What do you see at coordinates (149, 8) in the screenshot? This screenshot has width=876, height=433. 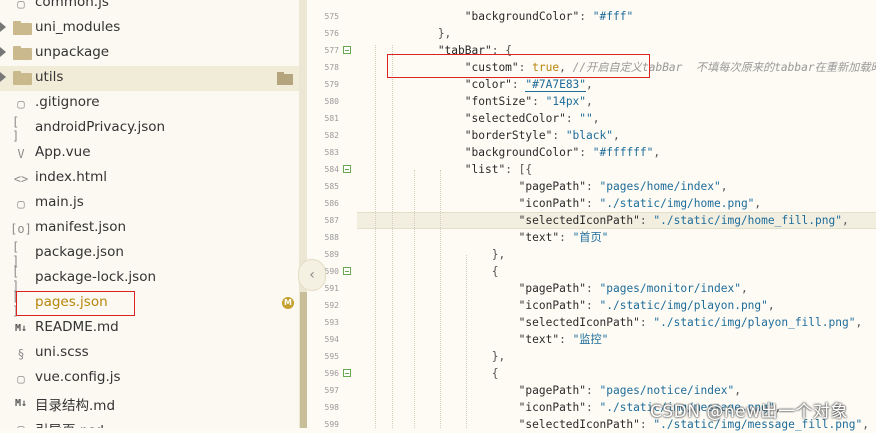 I see `sidebar-file-item: ▢ common.js` at bounding box center [149, 8].